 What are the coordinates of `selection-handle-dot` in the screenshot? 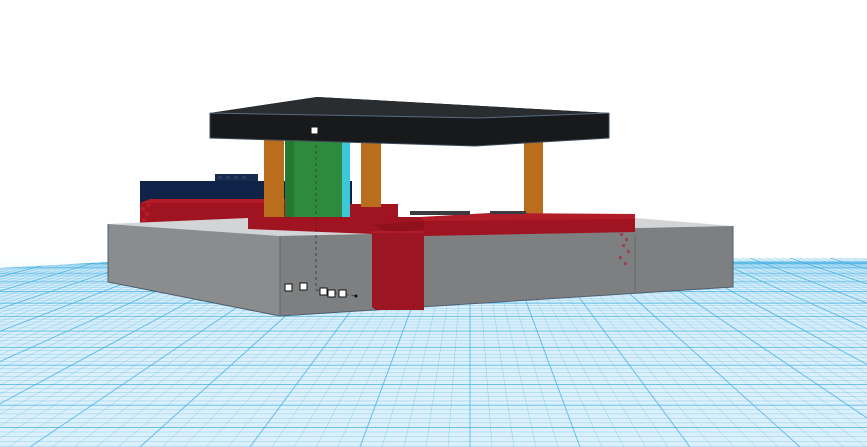 It's located at (356, 296).